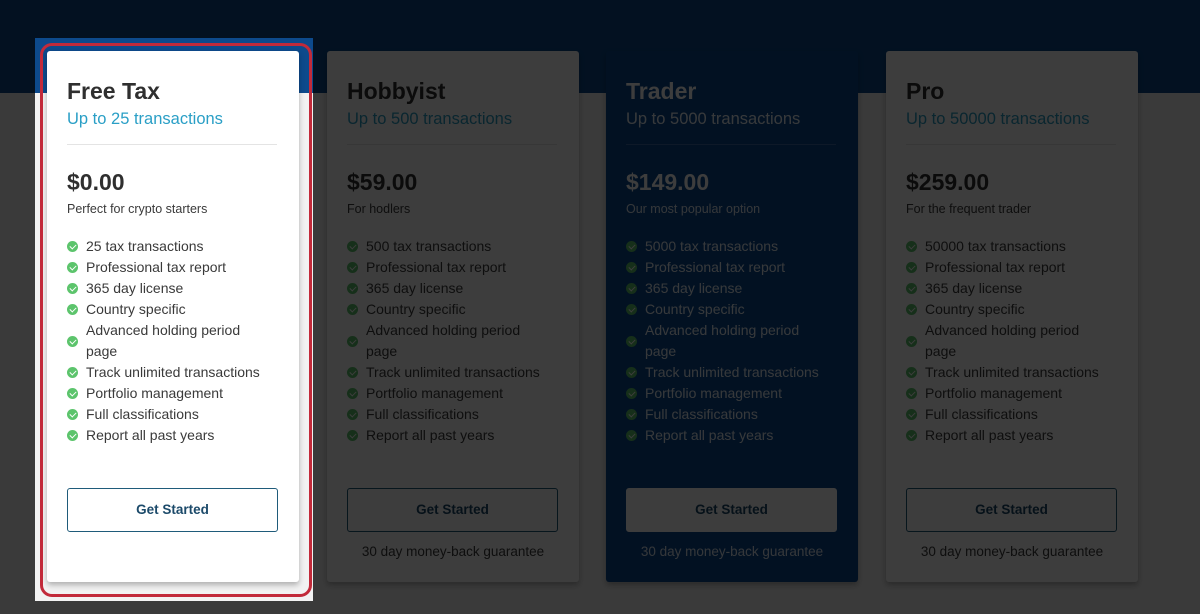 This screenshot has height=614, width=1200. What do you see at coordinates (452, 246) in the screenshot?
I see `feature-item: 500 tax transactions` at bounding box center [452, 246].